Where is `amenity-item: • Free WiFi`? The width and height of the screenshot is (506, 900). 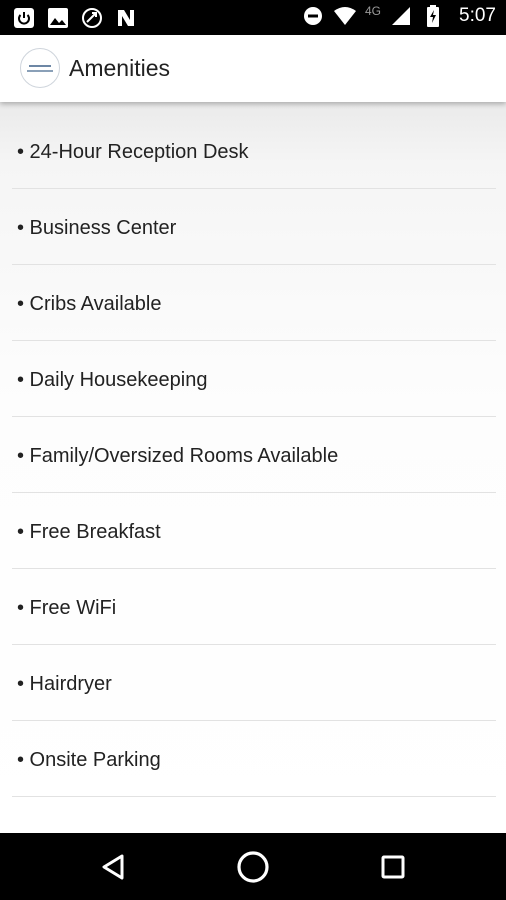
amenity-item: • Free WiFi is located at coordinates (254, 607).